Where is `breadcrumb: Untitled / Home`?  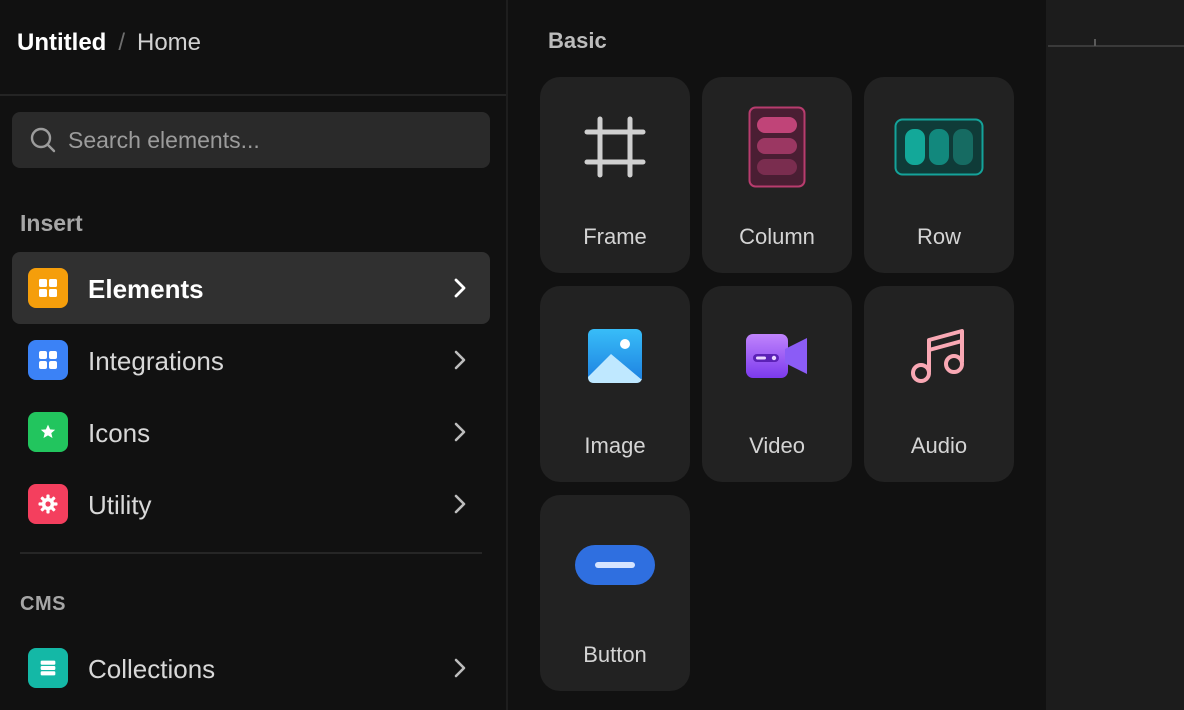 breadcrumb: Untitled / Home is located at coordinates (109, 43).